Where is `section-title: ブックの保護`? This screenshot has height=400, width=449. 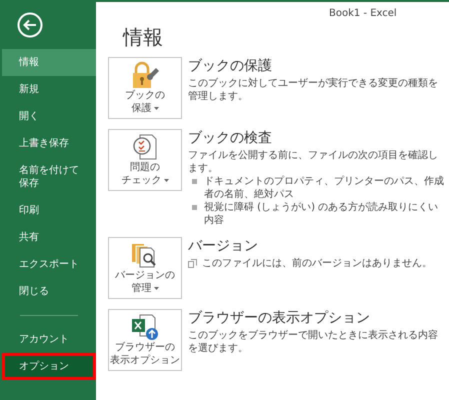 section-title: ブックの保護 is located at coordinates (230, 66).